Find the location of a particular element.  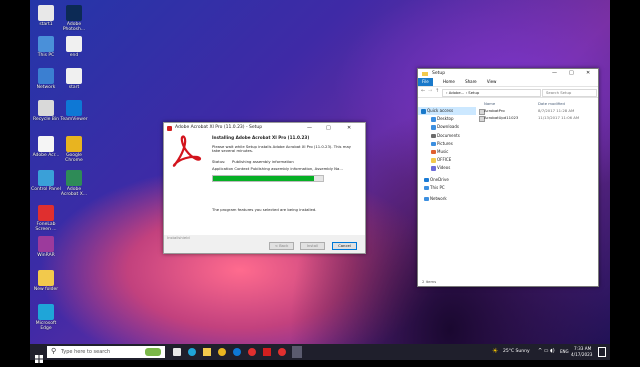

explorer-status: 2 items is located at coordinates (429, 281).